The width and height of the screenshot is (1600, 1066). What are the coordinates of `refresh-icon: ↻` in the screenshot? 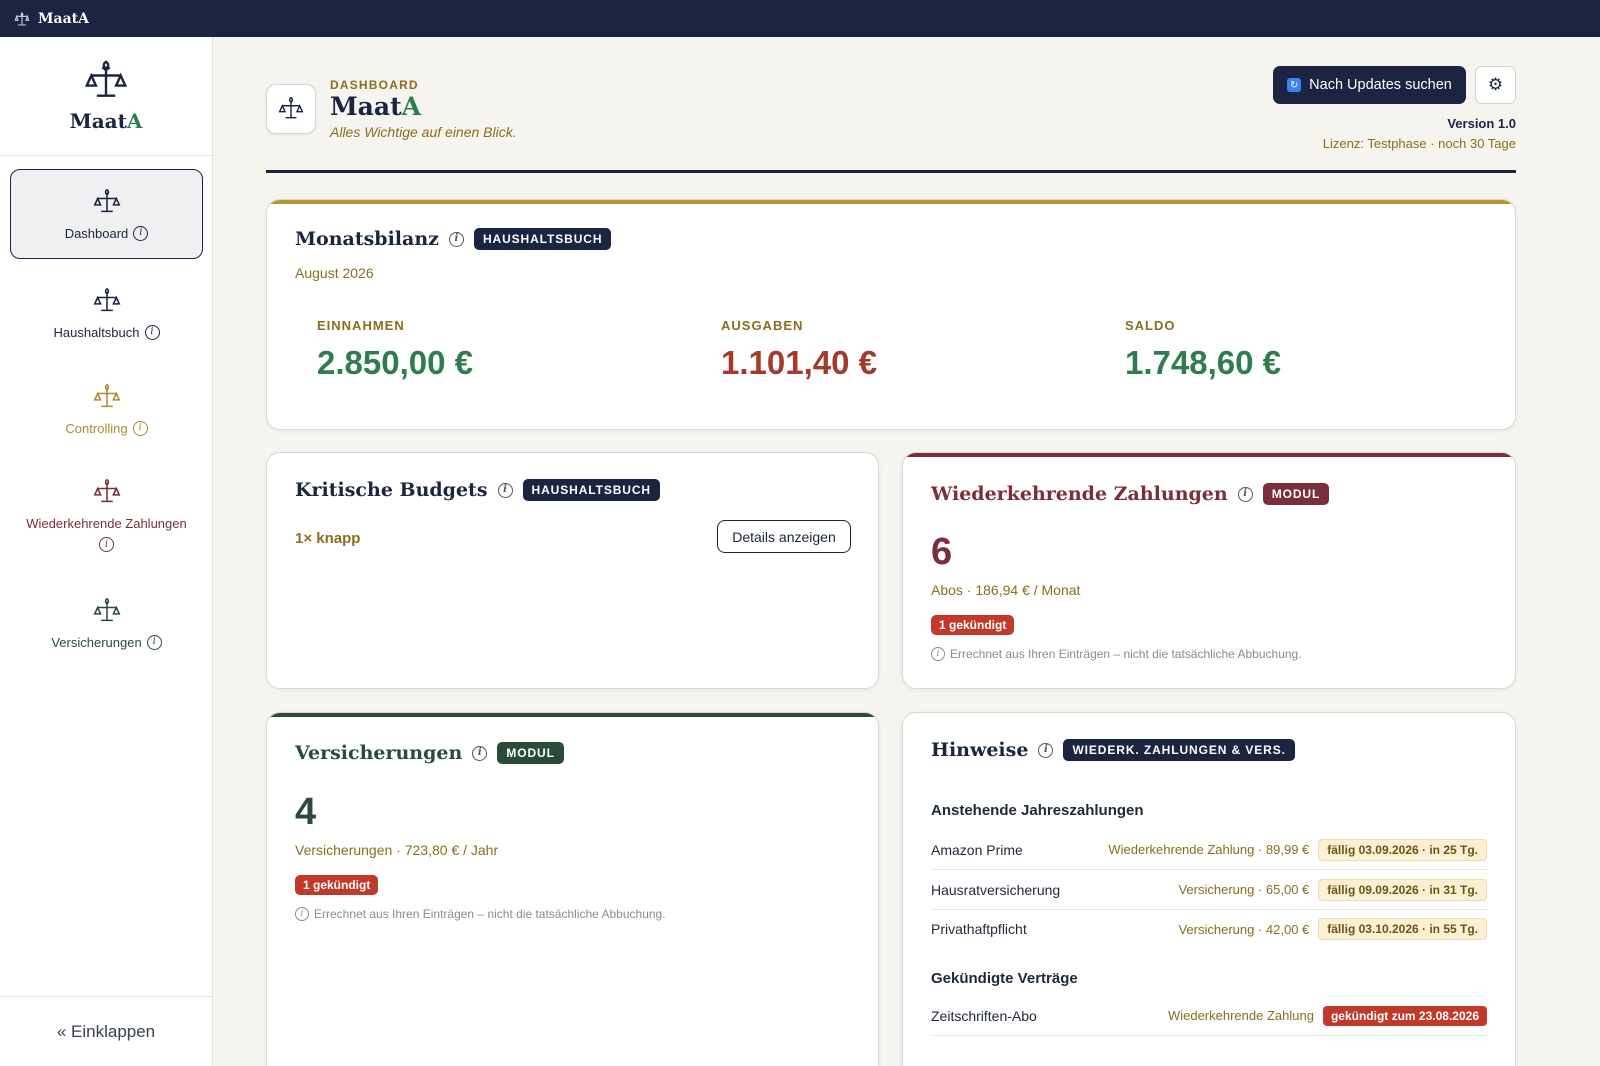 It's located at (1294, 85).